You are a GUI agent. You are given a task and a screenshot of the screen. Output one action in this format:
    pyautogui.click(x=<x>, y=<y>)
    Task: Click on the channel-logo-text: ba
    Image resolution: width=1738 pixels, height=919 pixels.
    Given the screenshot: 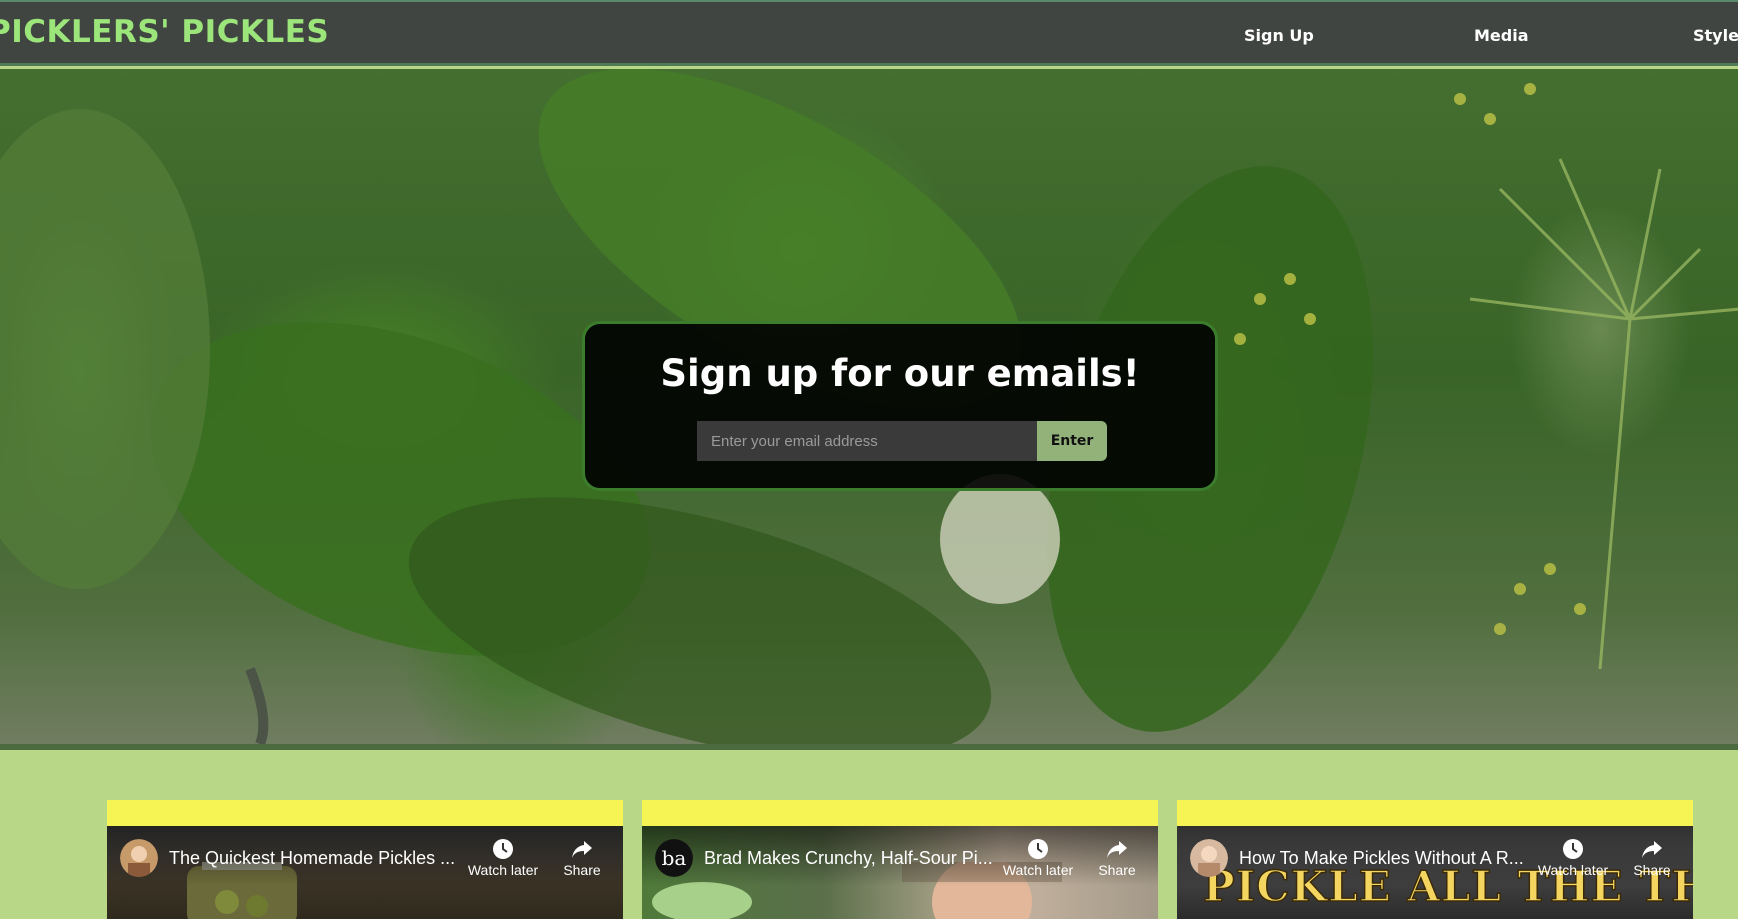 What is the action you would take?
    pyautogui.click(x=674, y=858)
    